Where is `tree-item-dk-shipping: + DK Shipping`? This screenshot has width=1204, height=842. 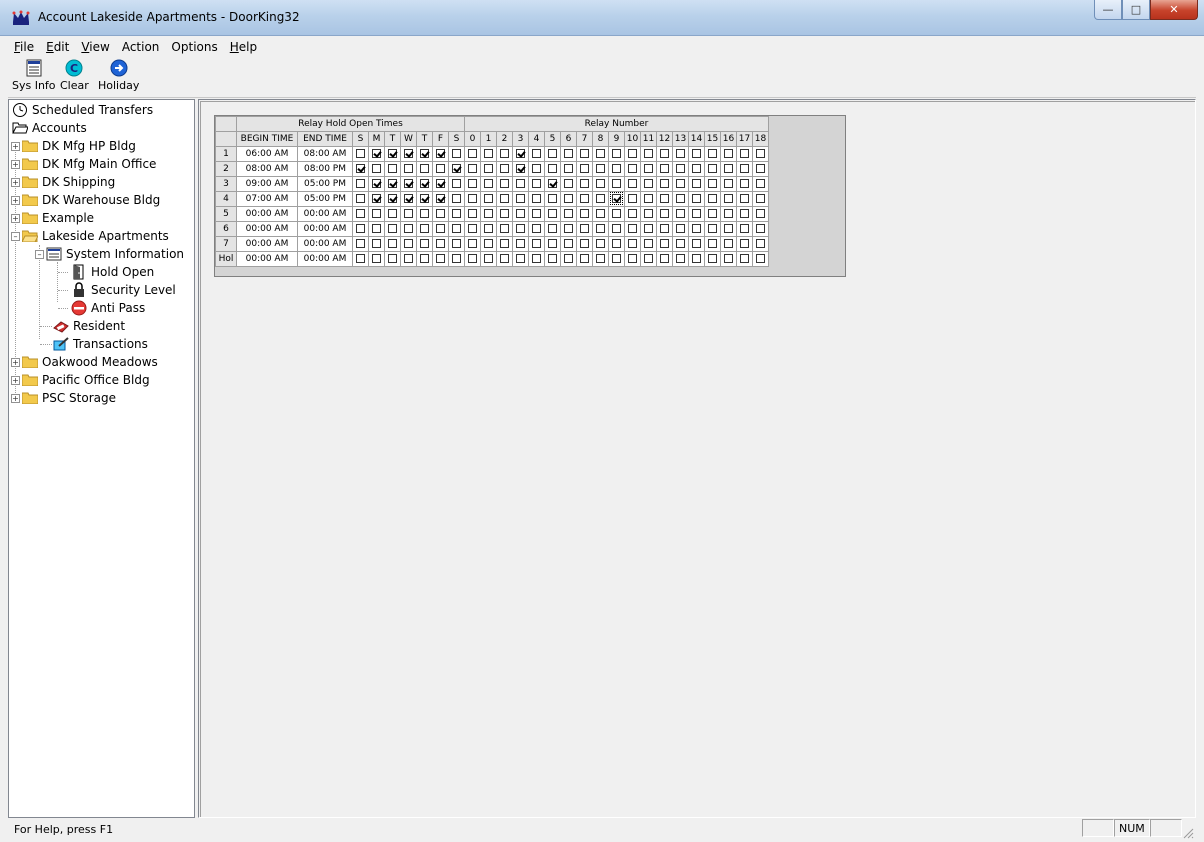
tree-item-dk-shipping: + DK Shipping is located at coordinates (63, 182).